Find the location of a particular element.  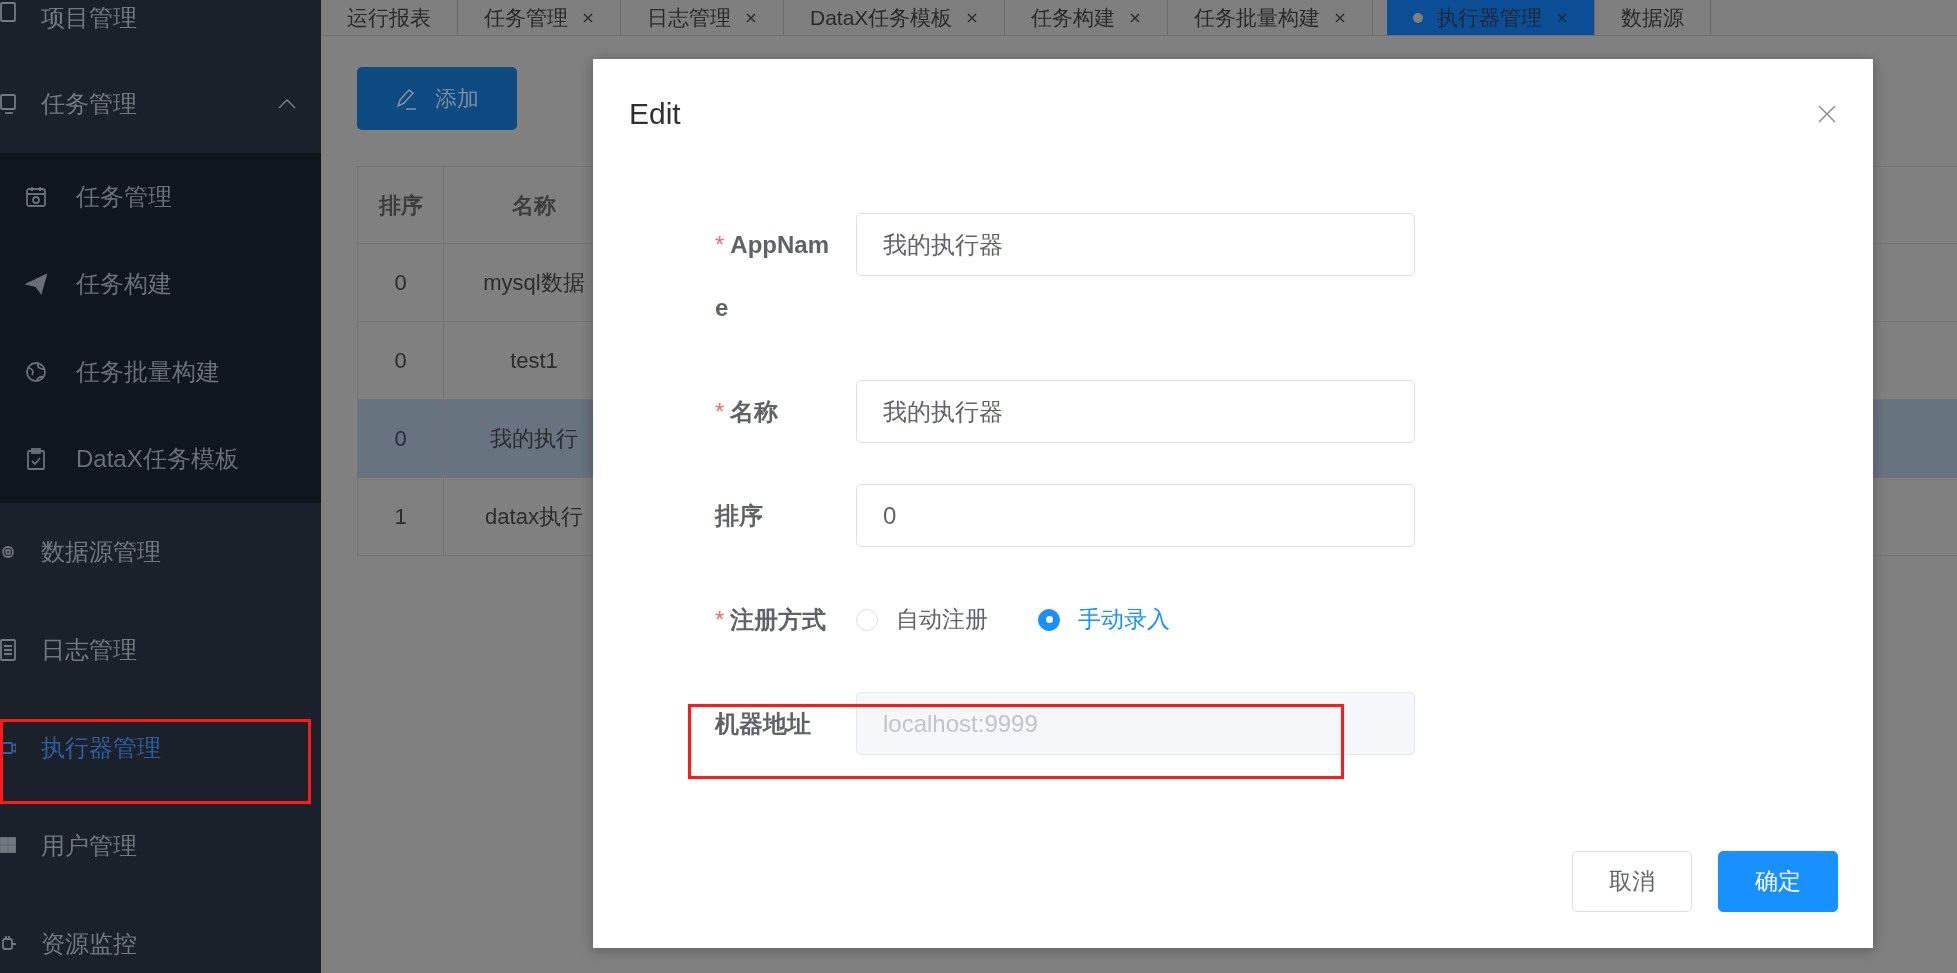

tab-label: 任务批量构建 is located at coordinates (1257, 17).